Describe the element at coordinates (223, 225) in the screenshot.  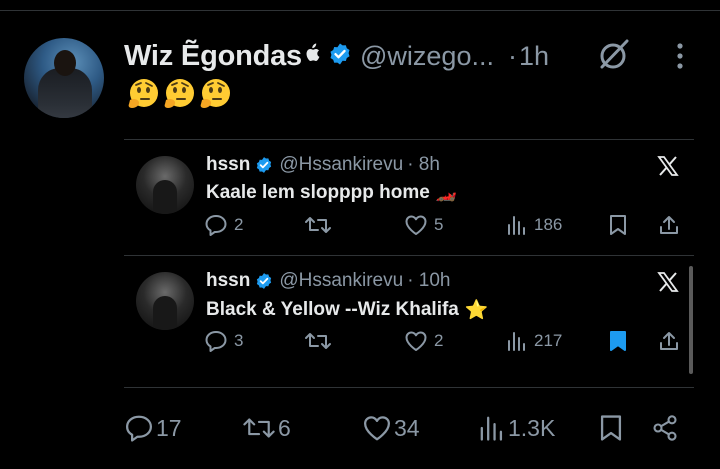
I see `reply-button: 2` at that location.